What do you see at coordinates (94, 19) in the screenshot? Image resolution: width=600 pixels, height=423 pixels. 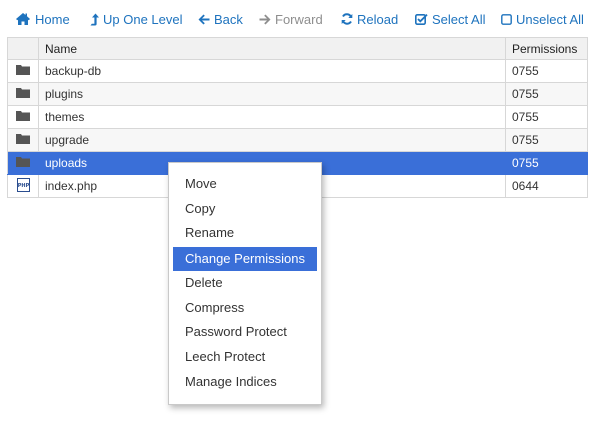 I see `level-up-icon` at bounding box center [94, 19].